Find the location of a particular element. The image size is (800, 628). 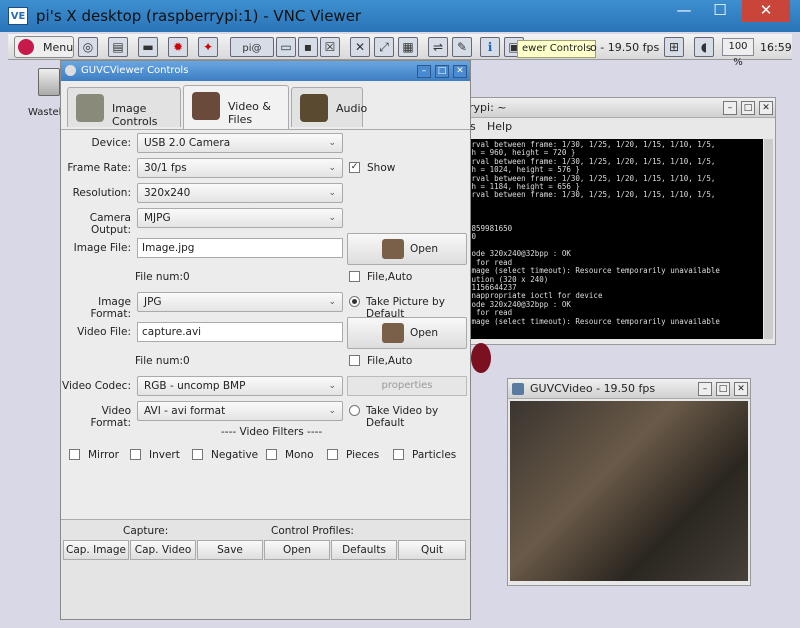

quit-button: Quit is located at coordinates (432, 550).